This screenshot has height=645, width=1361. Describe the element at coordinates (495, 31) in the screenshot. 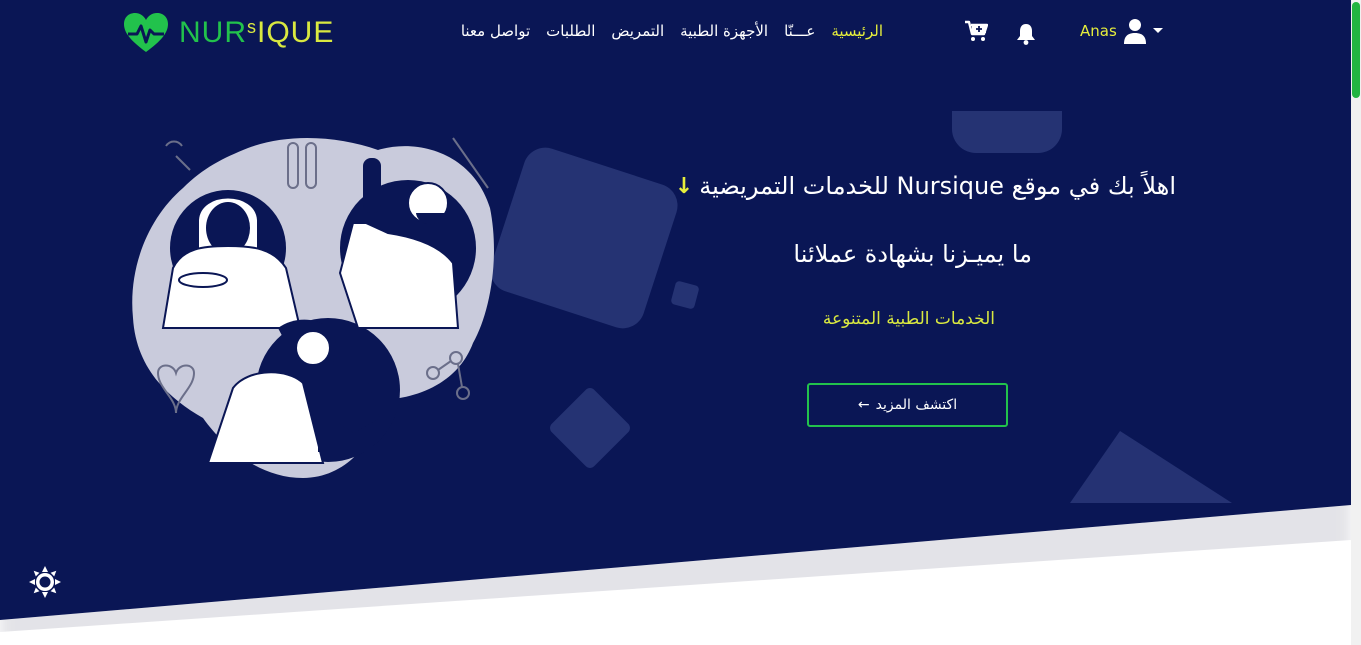

I see `nav-link-contact: تواصل معنا` at that location.